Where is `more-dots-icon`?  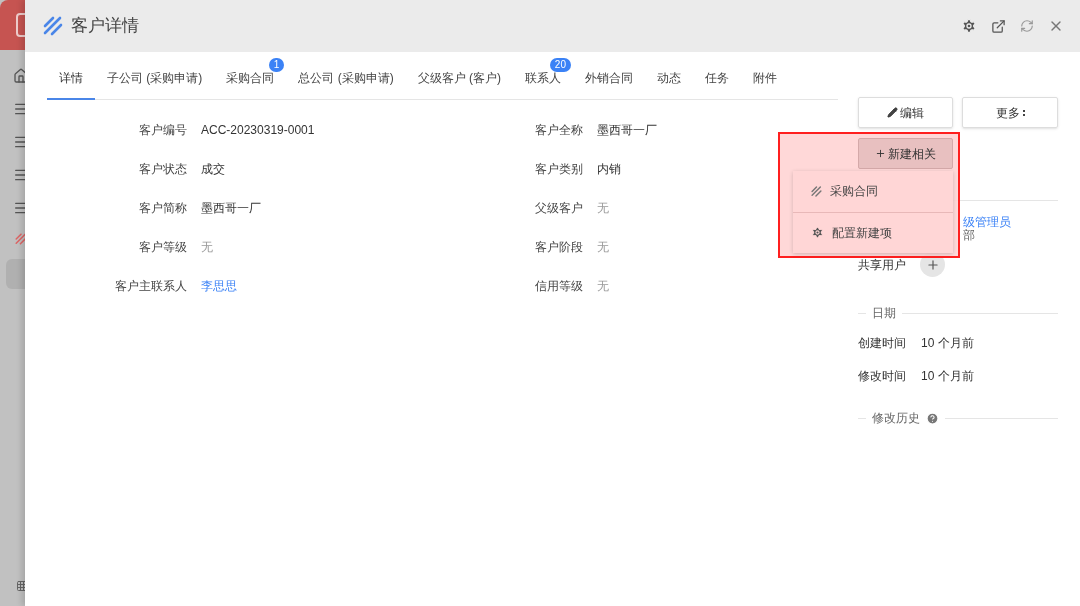
more-dots-icon is located at coordinates (1023, 112).